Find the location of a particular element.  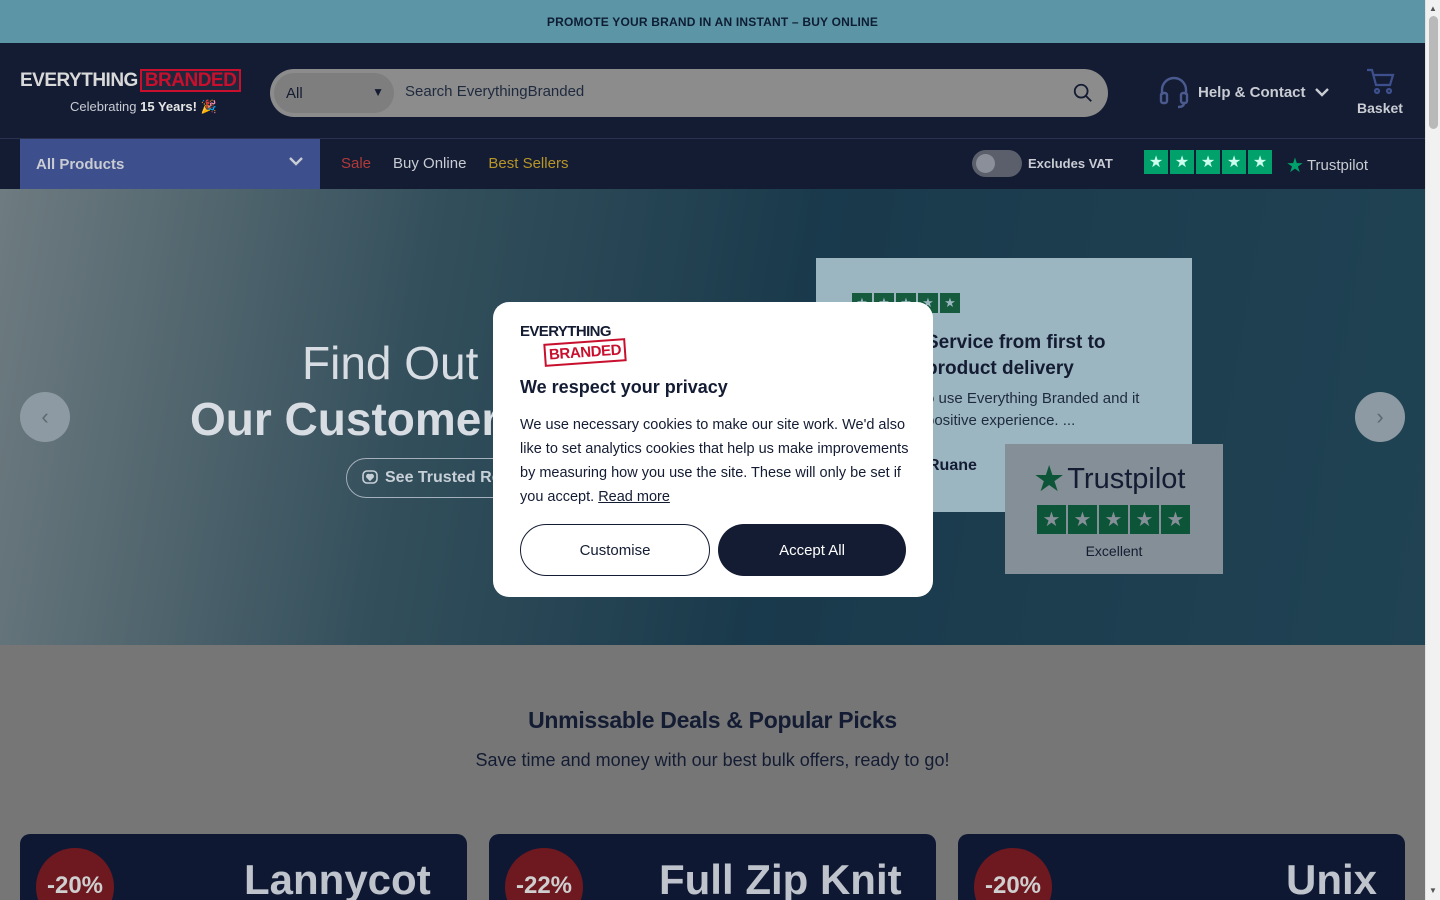

deal-name: Lannycot is located at coordinates (337, 878).